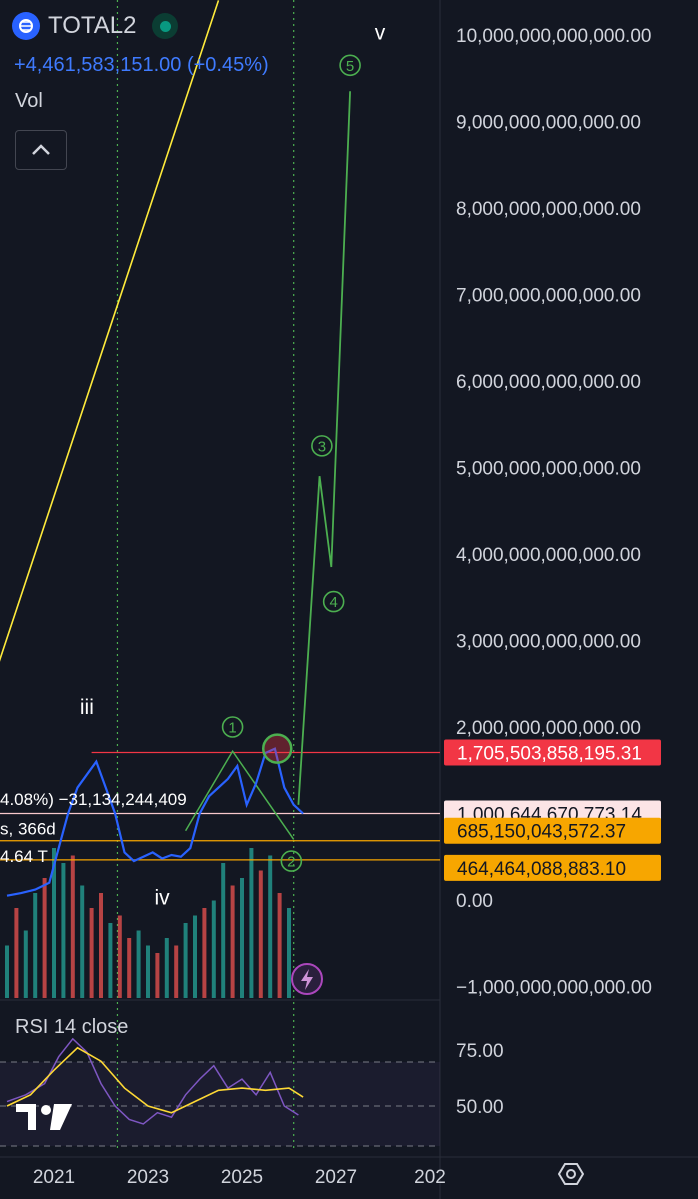 This screenshot has height=1199, width=698. I want to click on partial-overlay-label: 4.08%) −31,134,244,409, so click(93, 799).